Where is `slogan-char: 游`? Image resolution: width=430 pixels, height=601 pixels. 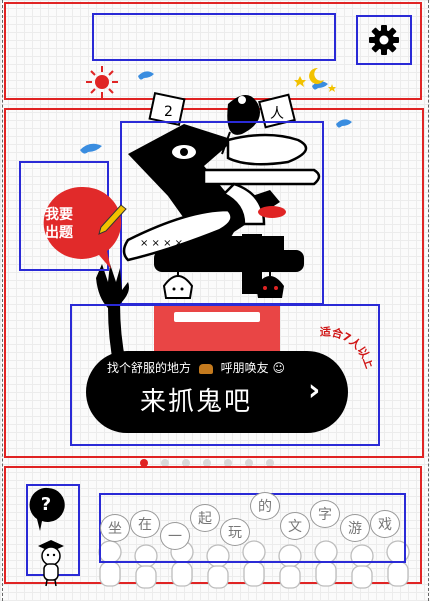
slogan-char: 游 is located at coordinates (355, 528).